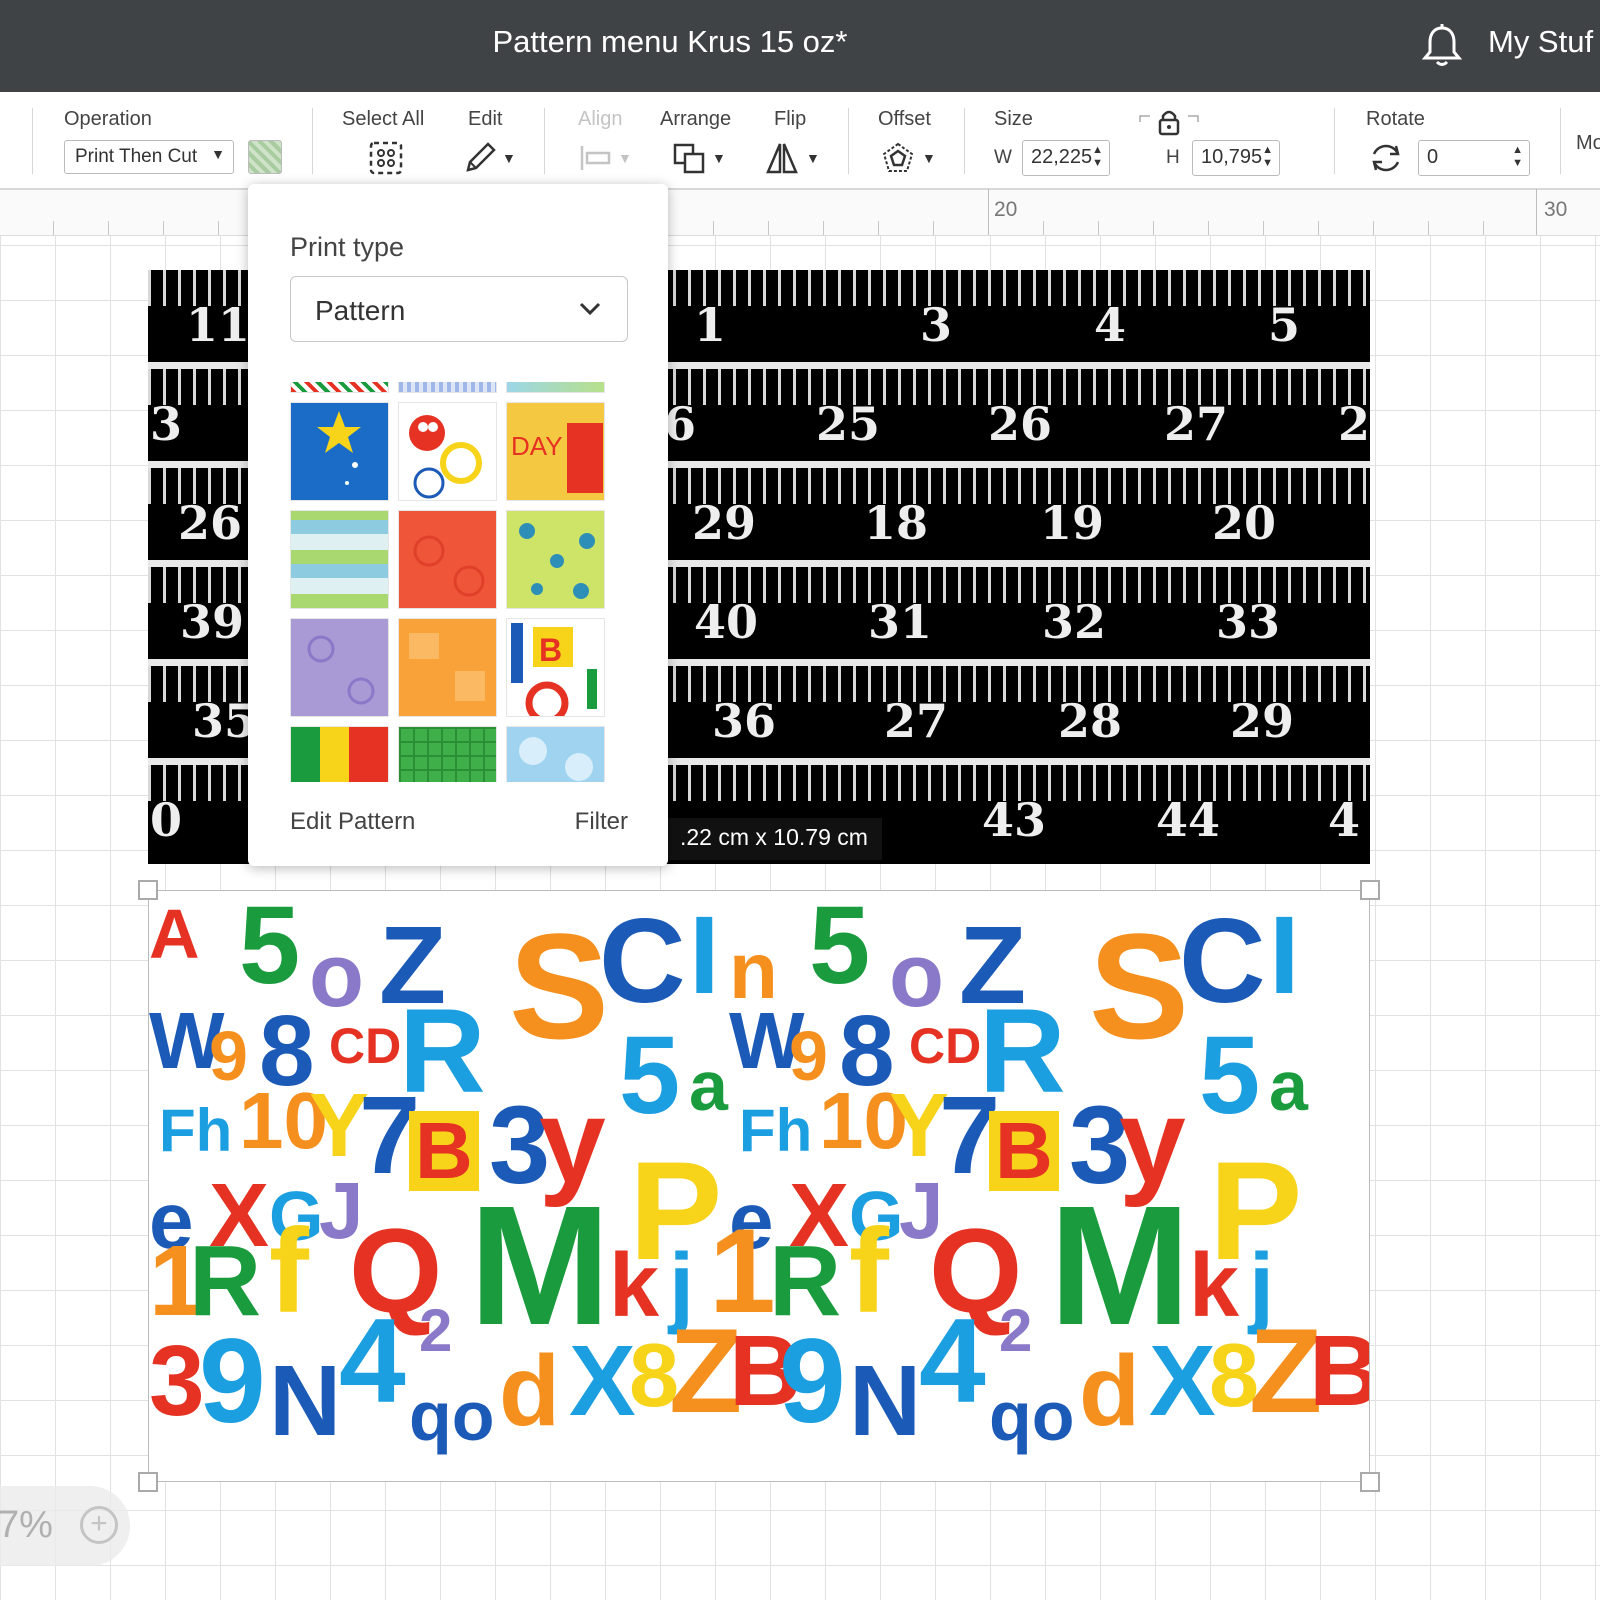  I want to click on pattern-glyph: f, so click(869, 1271).